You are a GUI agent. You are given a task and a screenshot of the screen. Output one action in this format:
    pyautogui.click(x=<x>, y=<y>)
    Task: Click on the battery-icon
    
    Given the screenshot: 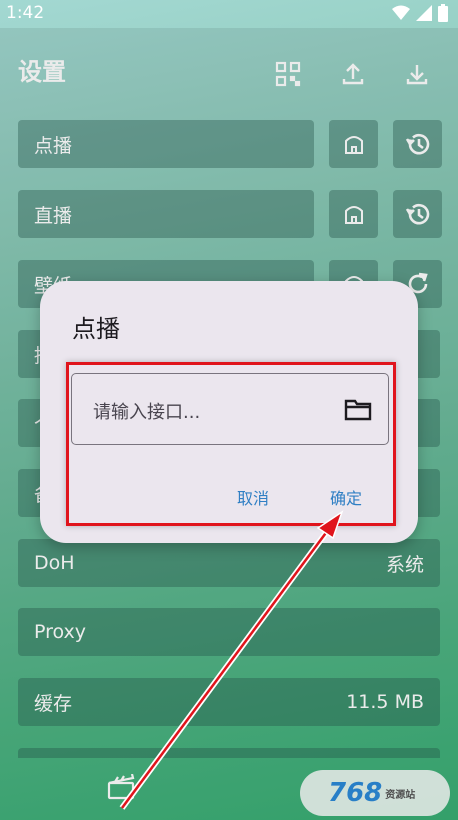 What is the action you would take?
    pyautogui.click(x=443, y=13)
    